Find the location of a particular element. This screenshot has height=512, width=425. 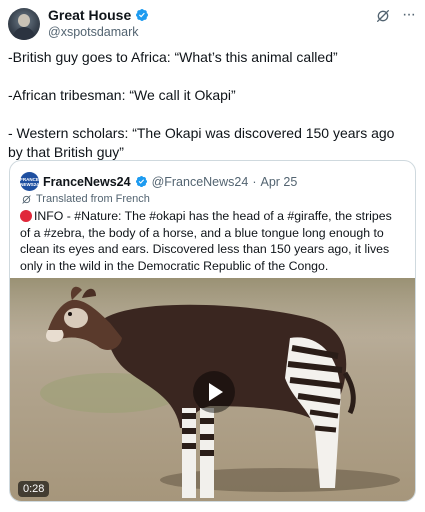

author-handle: @xspotsdamark is located at coordinates (93, 32).